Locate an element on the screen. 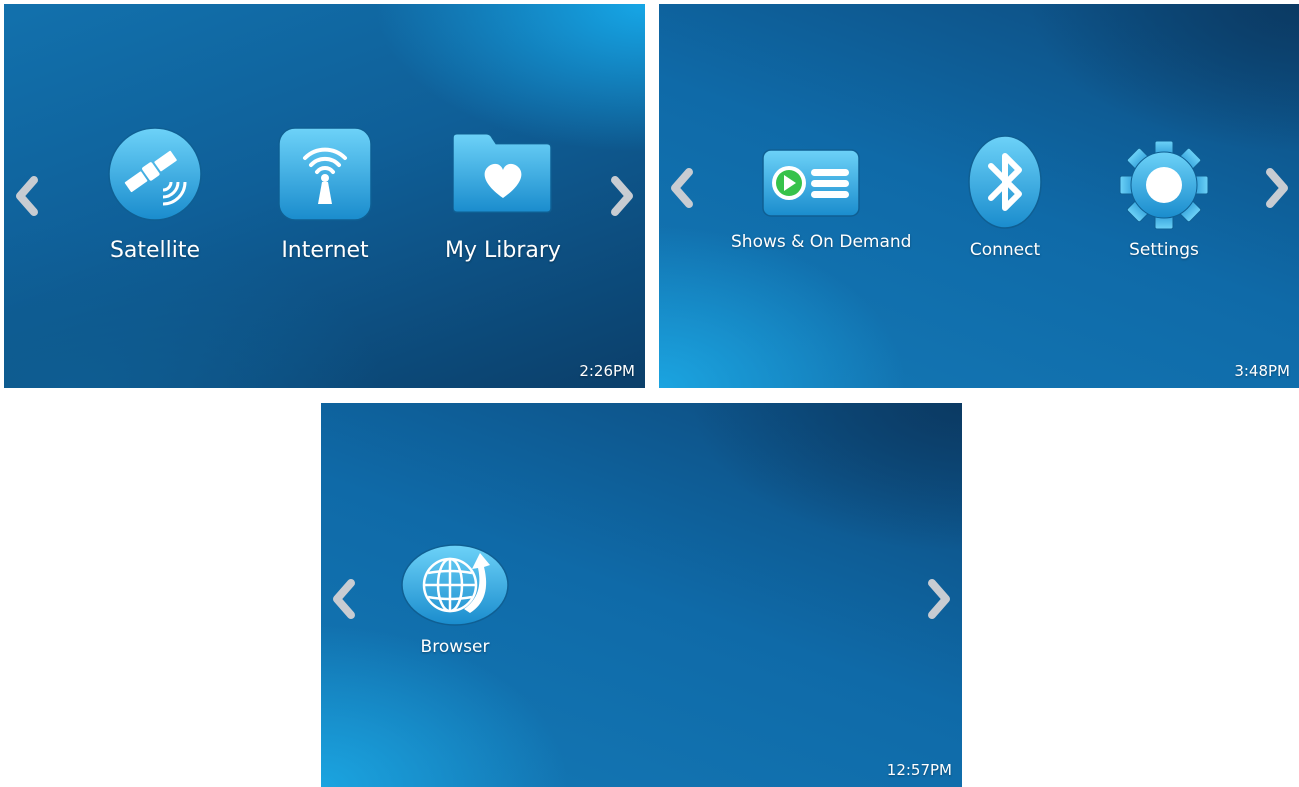 The image size is (1299, 787). my-library-label: My Library is located at coordinates (503, 250).